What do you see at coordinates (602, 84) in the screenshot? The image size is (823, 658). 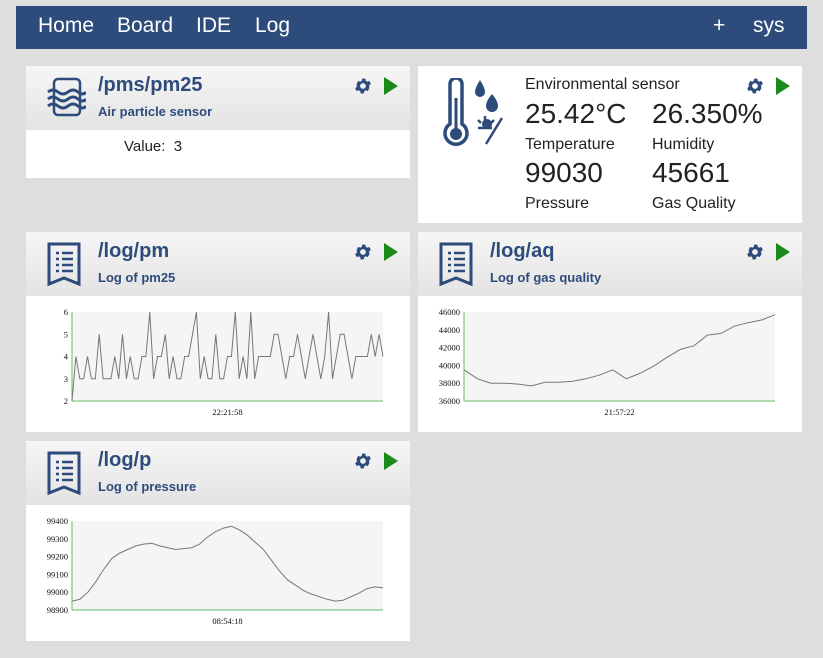 I see `sensor-title: Environmental sensor` at bounding box center [602, 84].